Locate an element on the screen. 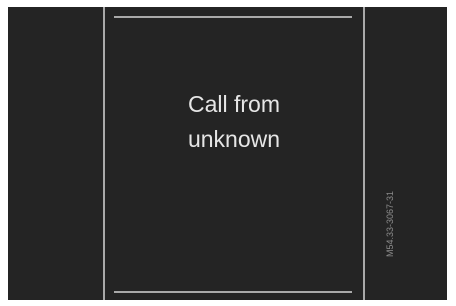 This screenshot has height=306, width=456. figure-reference-code: M54.33-3067-31 is located at coordinates (390, 223).